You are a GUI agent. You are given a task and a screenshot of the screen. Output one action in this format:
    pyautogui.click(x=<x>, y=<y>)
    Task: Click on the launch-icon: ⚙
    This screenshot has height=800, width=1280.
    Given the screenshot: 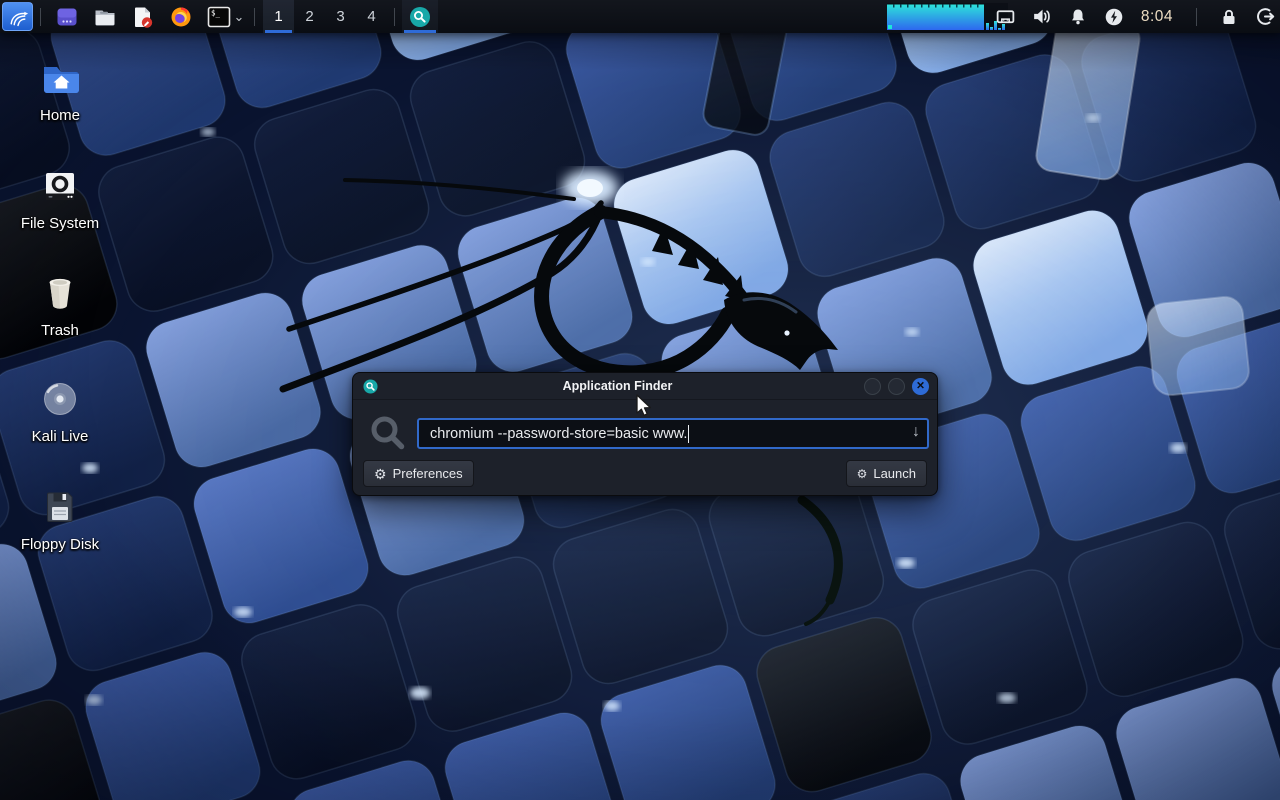 What is the action you would take?
    pyautogui.click(x=862, y=473)
    